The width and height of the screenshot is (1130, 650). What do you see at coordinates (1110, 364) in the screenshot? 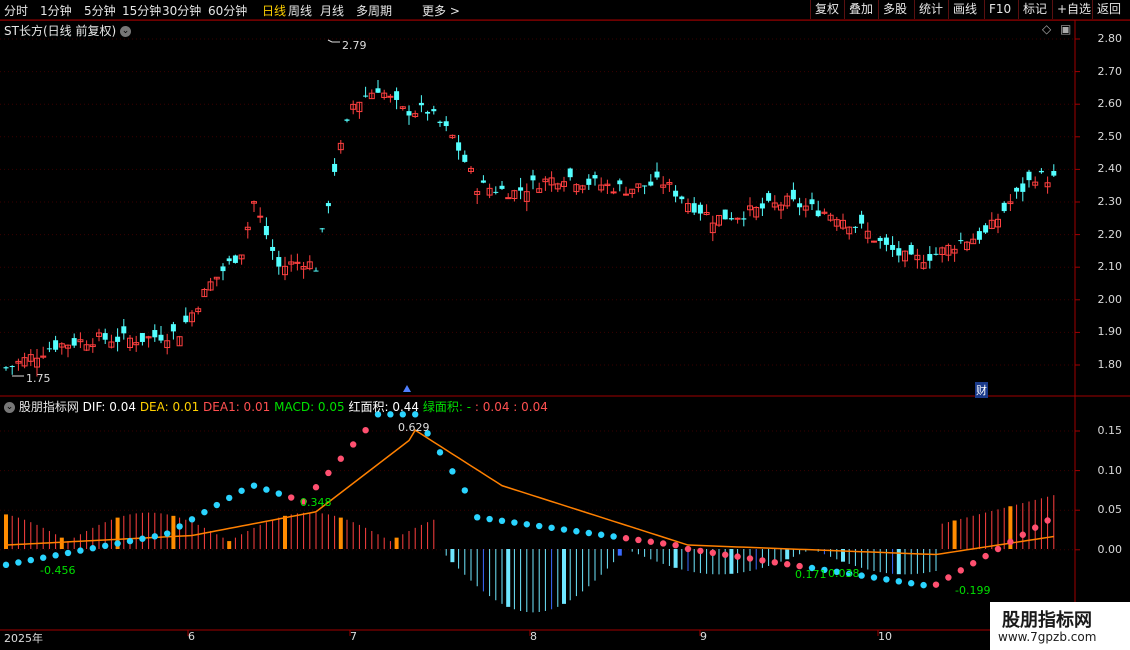
I see `price-tick-label: 1.80` at bounding box center [1110, 364].